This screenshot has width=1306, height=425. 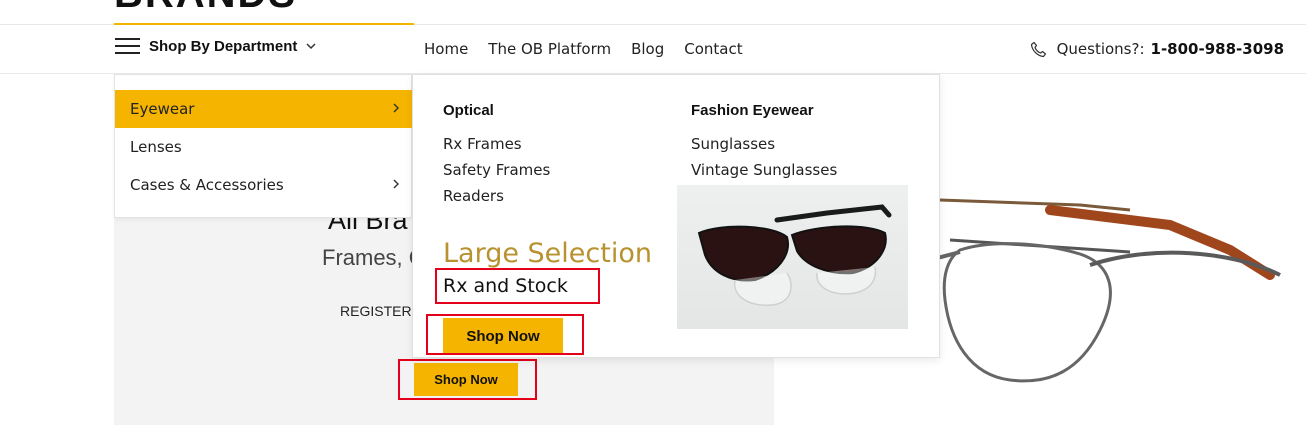 What do you see at coordinates (264, 109) in the screenshot?
I see `dept-menu-item-eyewear: Eyewear` at bounding box center [264, 109].